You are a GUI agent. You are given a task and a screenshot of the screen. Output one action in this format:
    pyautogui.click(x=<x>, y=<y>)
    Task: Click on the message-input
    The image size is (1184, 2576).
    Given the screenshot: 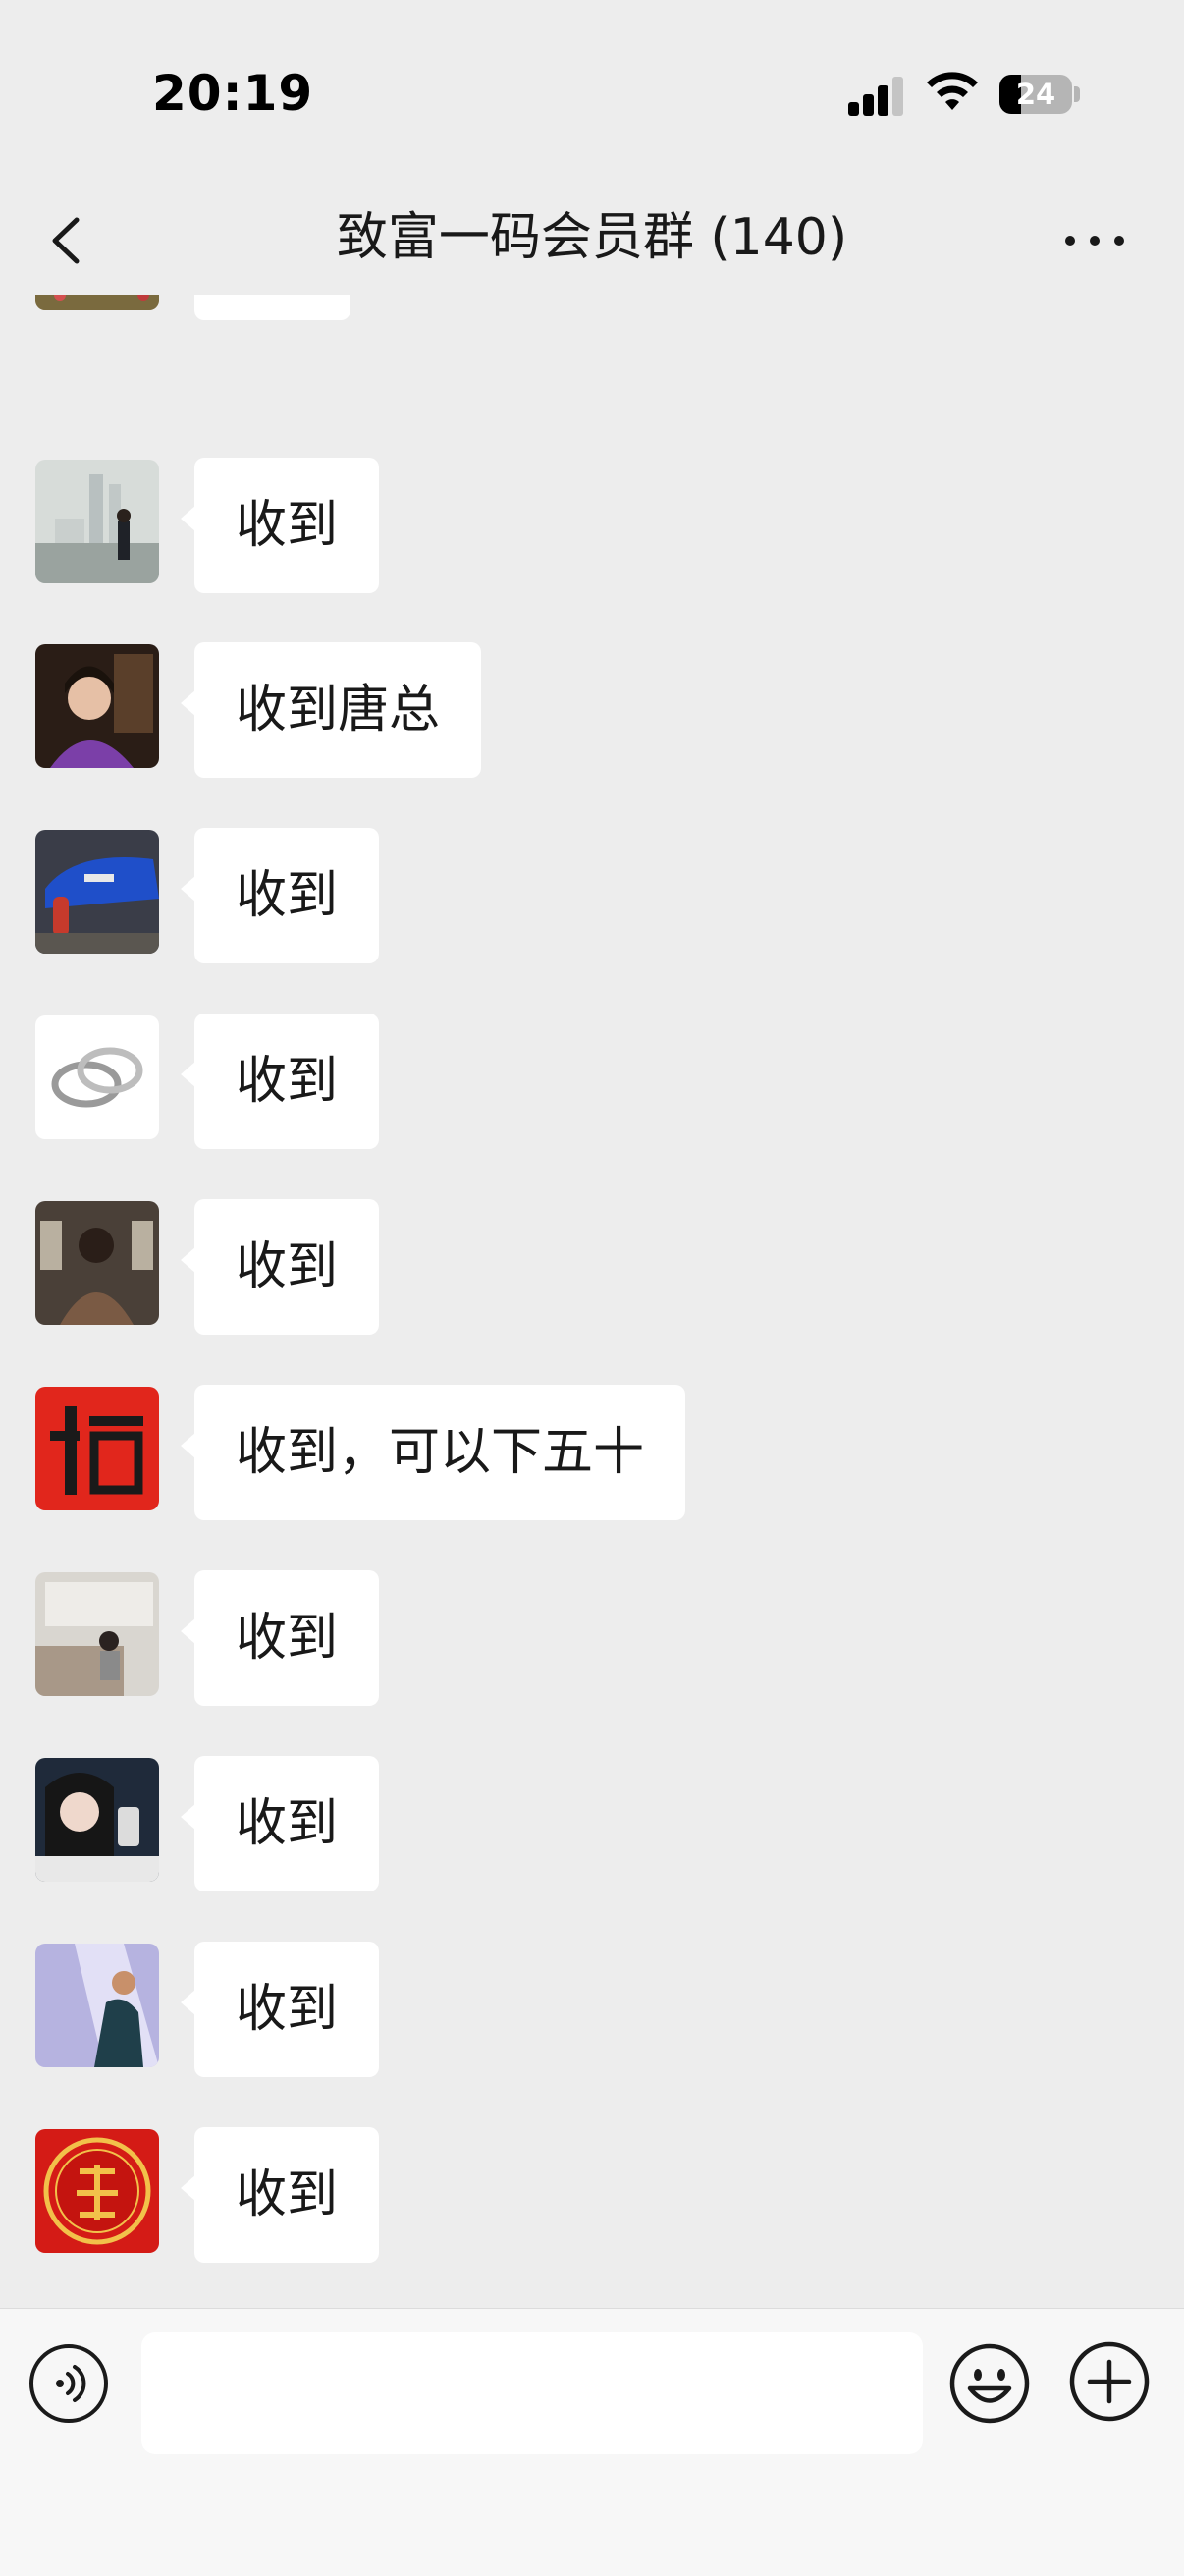 What is the action you would take?
    pyautogui.click(x=532, y=2393)
    